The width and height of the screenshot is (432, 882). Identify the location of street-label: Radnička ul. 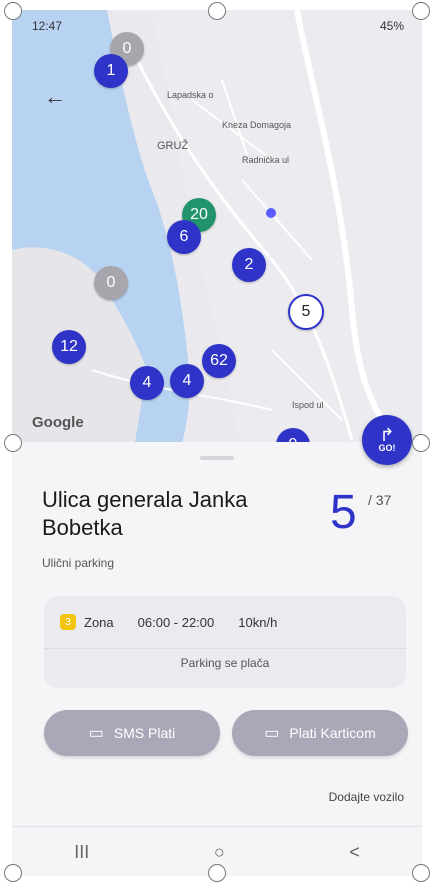
(266, 160).